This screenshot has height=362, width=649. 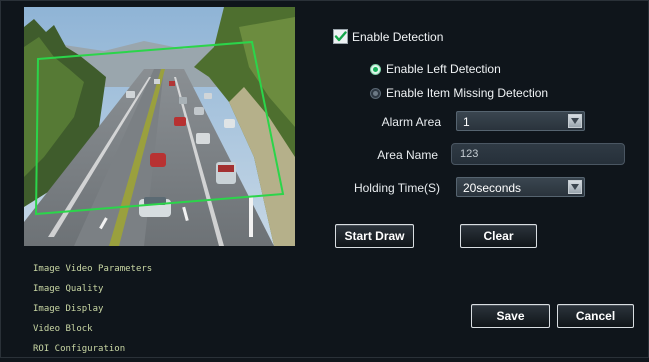 What do you see at coordinates (92, 292) in the screenshot?
I see `menu-item-image-quality: Image Quality` at bounding box center [92, 292].